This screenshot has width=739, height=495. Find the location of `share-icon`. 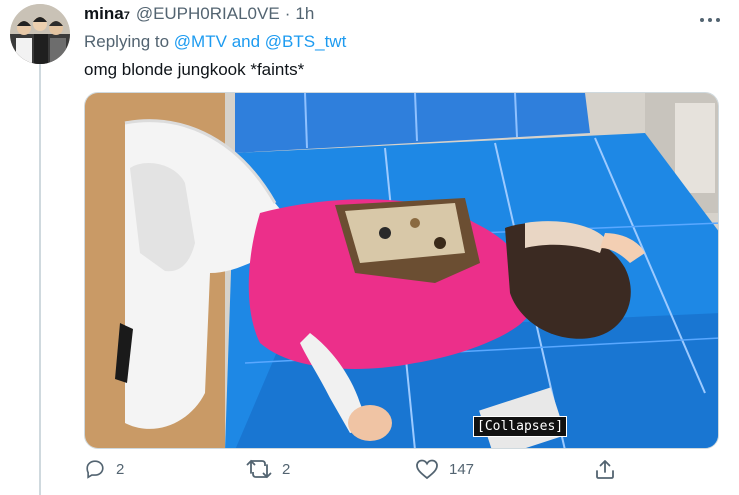

share-icon is located at coordinates (605, 469).